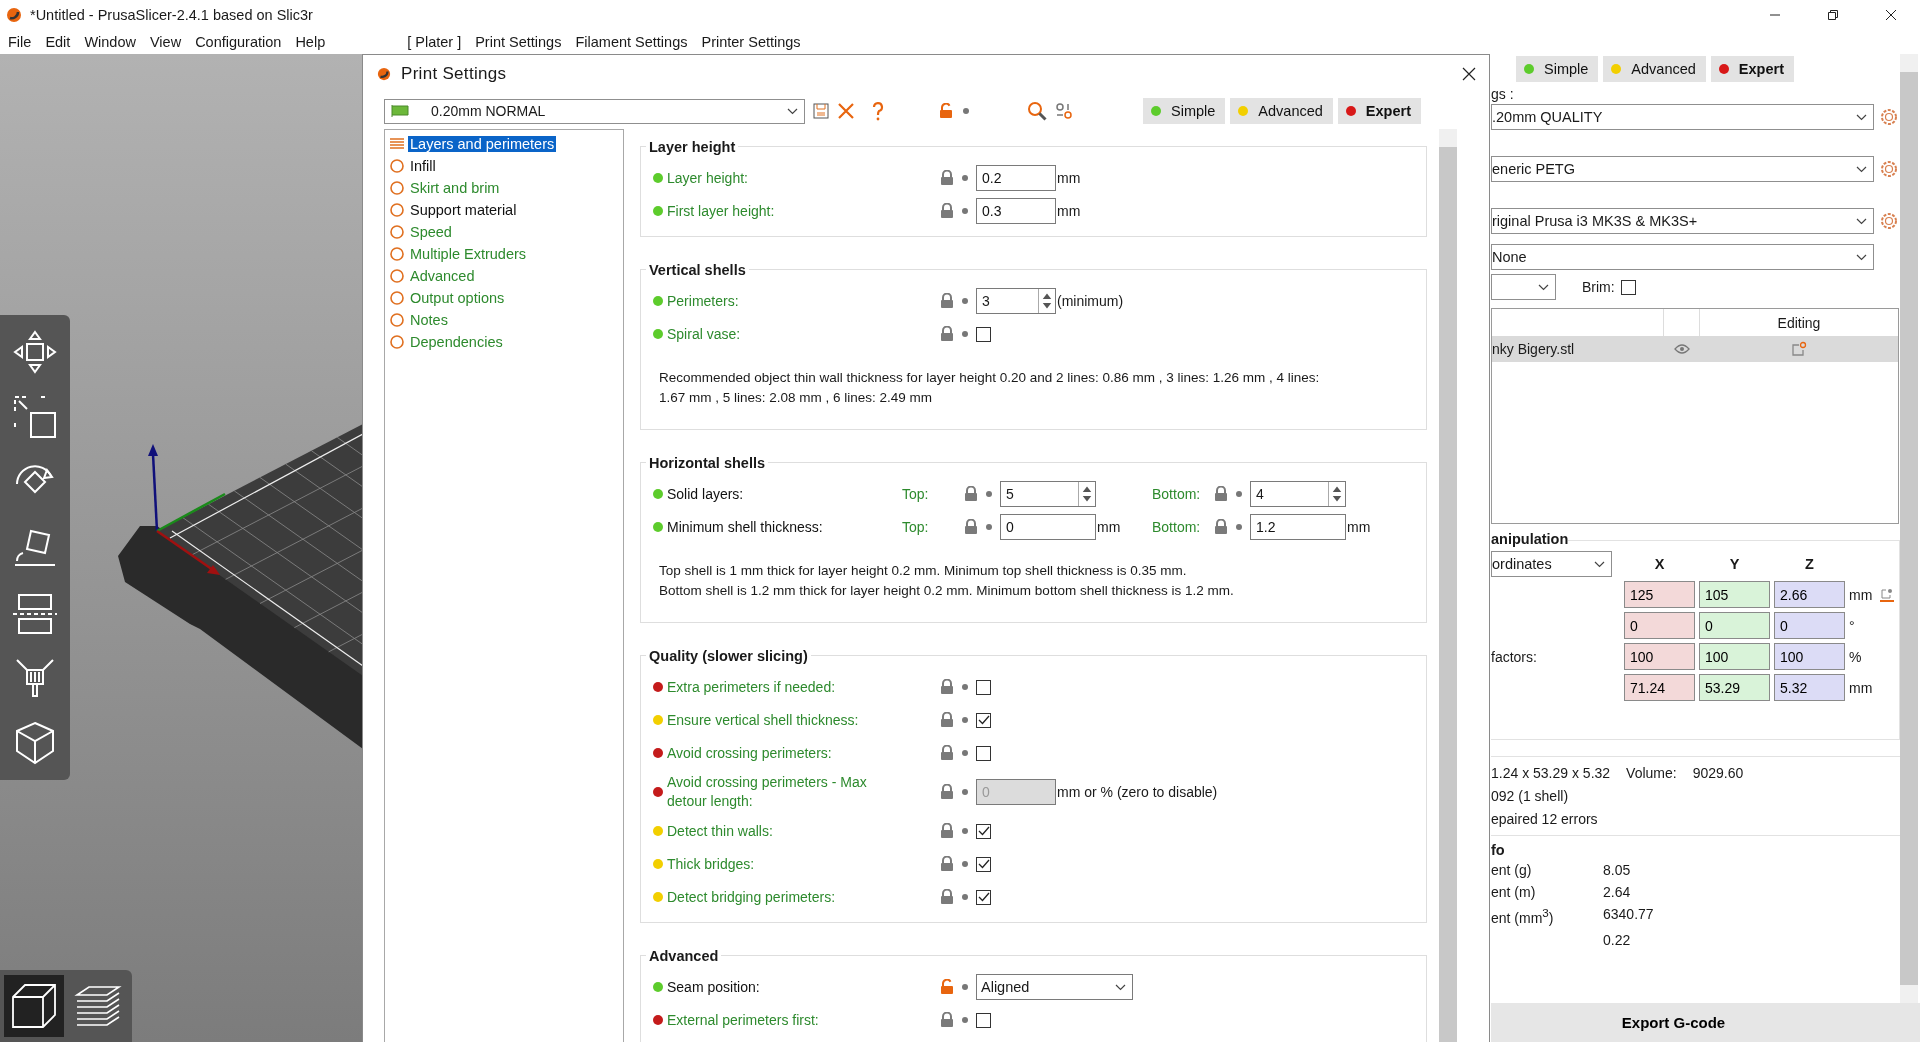 The height and width of the screenshot is (1042, 1920). What do you see at coordinates (423, 166) in the screenshot?
I see `tree-item: Infill` at bounding box center [423, 166].